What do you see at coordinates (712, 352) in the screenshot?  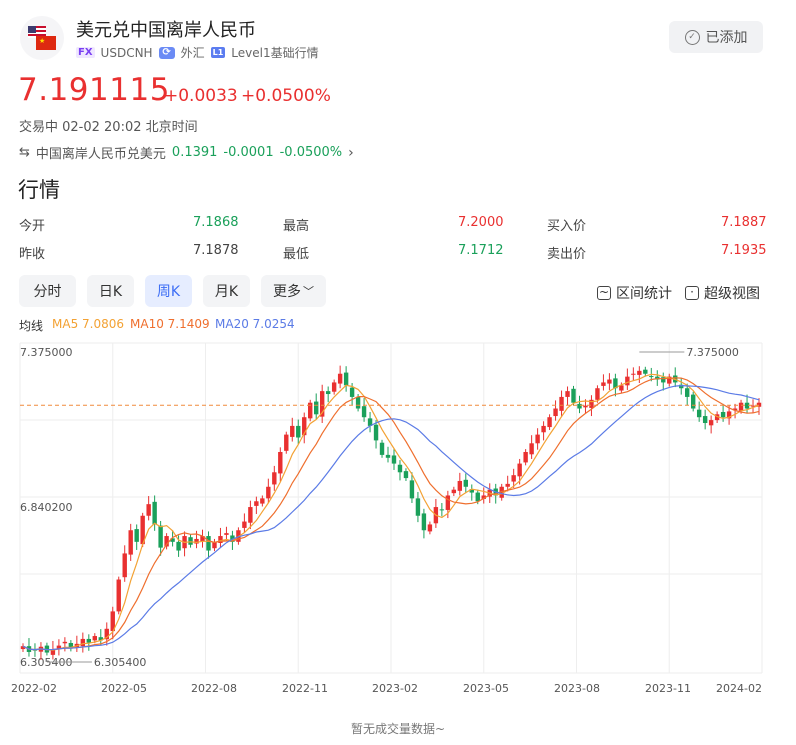 I see `max-marker-label: 7.375000` at bounding box center [712, 352].